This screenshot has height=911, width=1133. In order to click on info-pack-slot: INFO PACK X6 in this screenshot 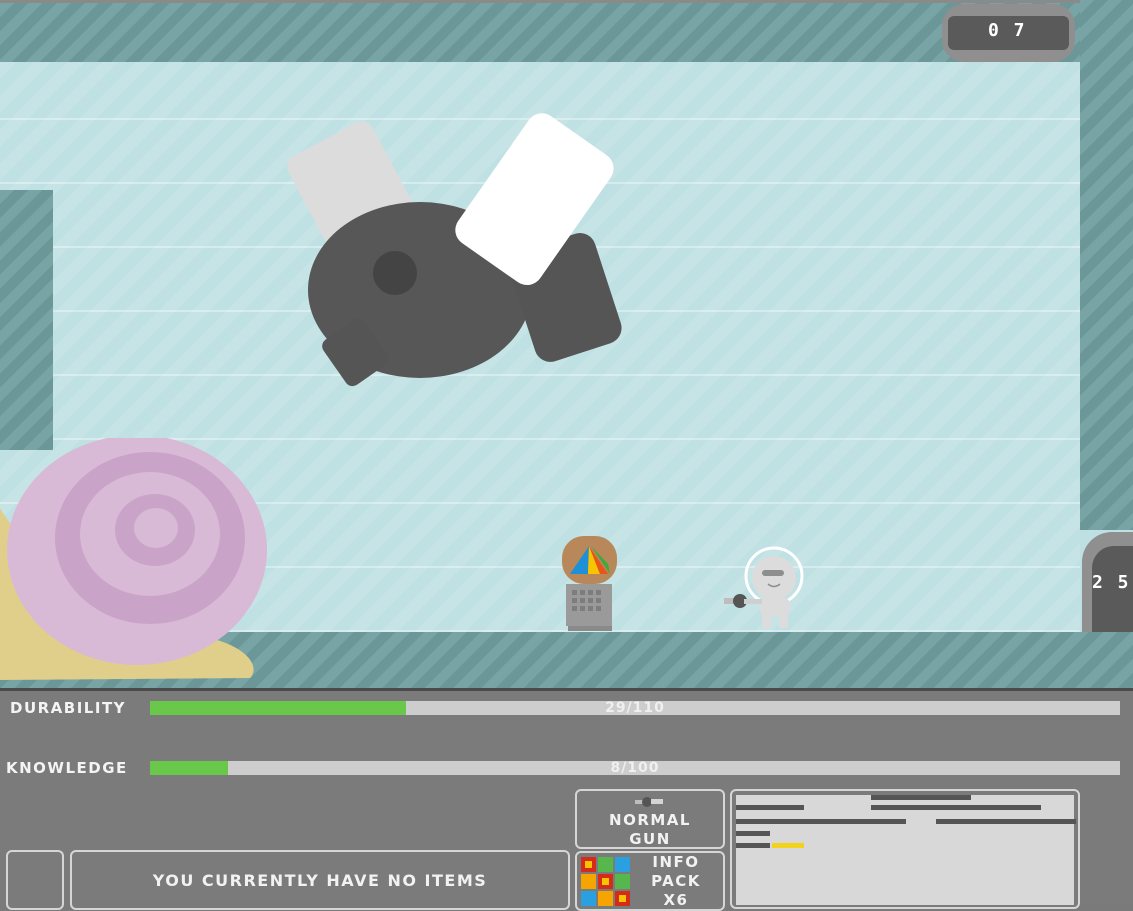, I will do `click(650, 881)`.